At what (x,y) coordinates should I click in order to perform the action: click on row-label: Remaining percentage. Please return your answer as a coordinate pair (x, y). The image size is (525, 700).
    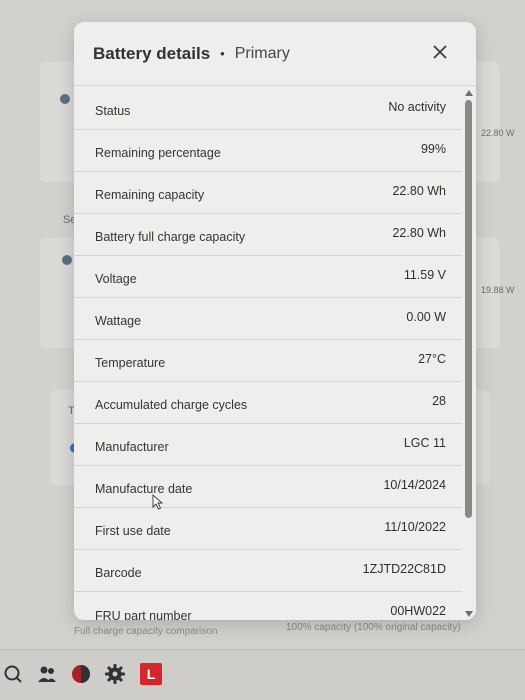
    Looking at the image, I should click on (158, 153).